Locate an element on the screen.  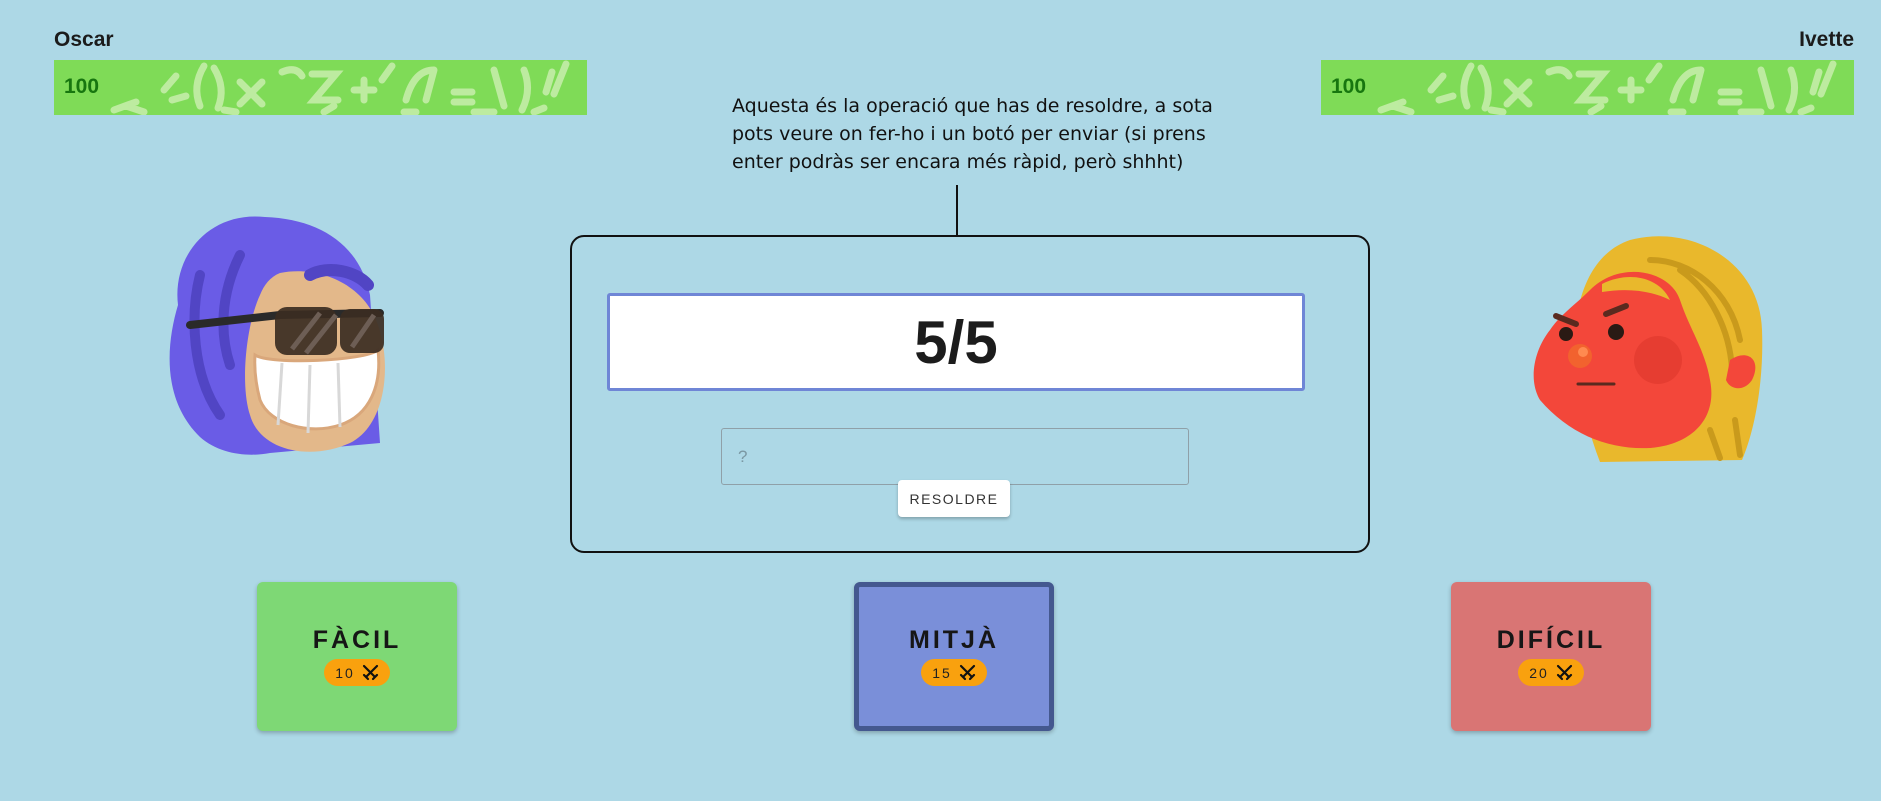
points-badge-easy: 10 is located at coordinates (357, 672).